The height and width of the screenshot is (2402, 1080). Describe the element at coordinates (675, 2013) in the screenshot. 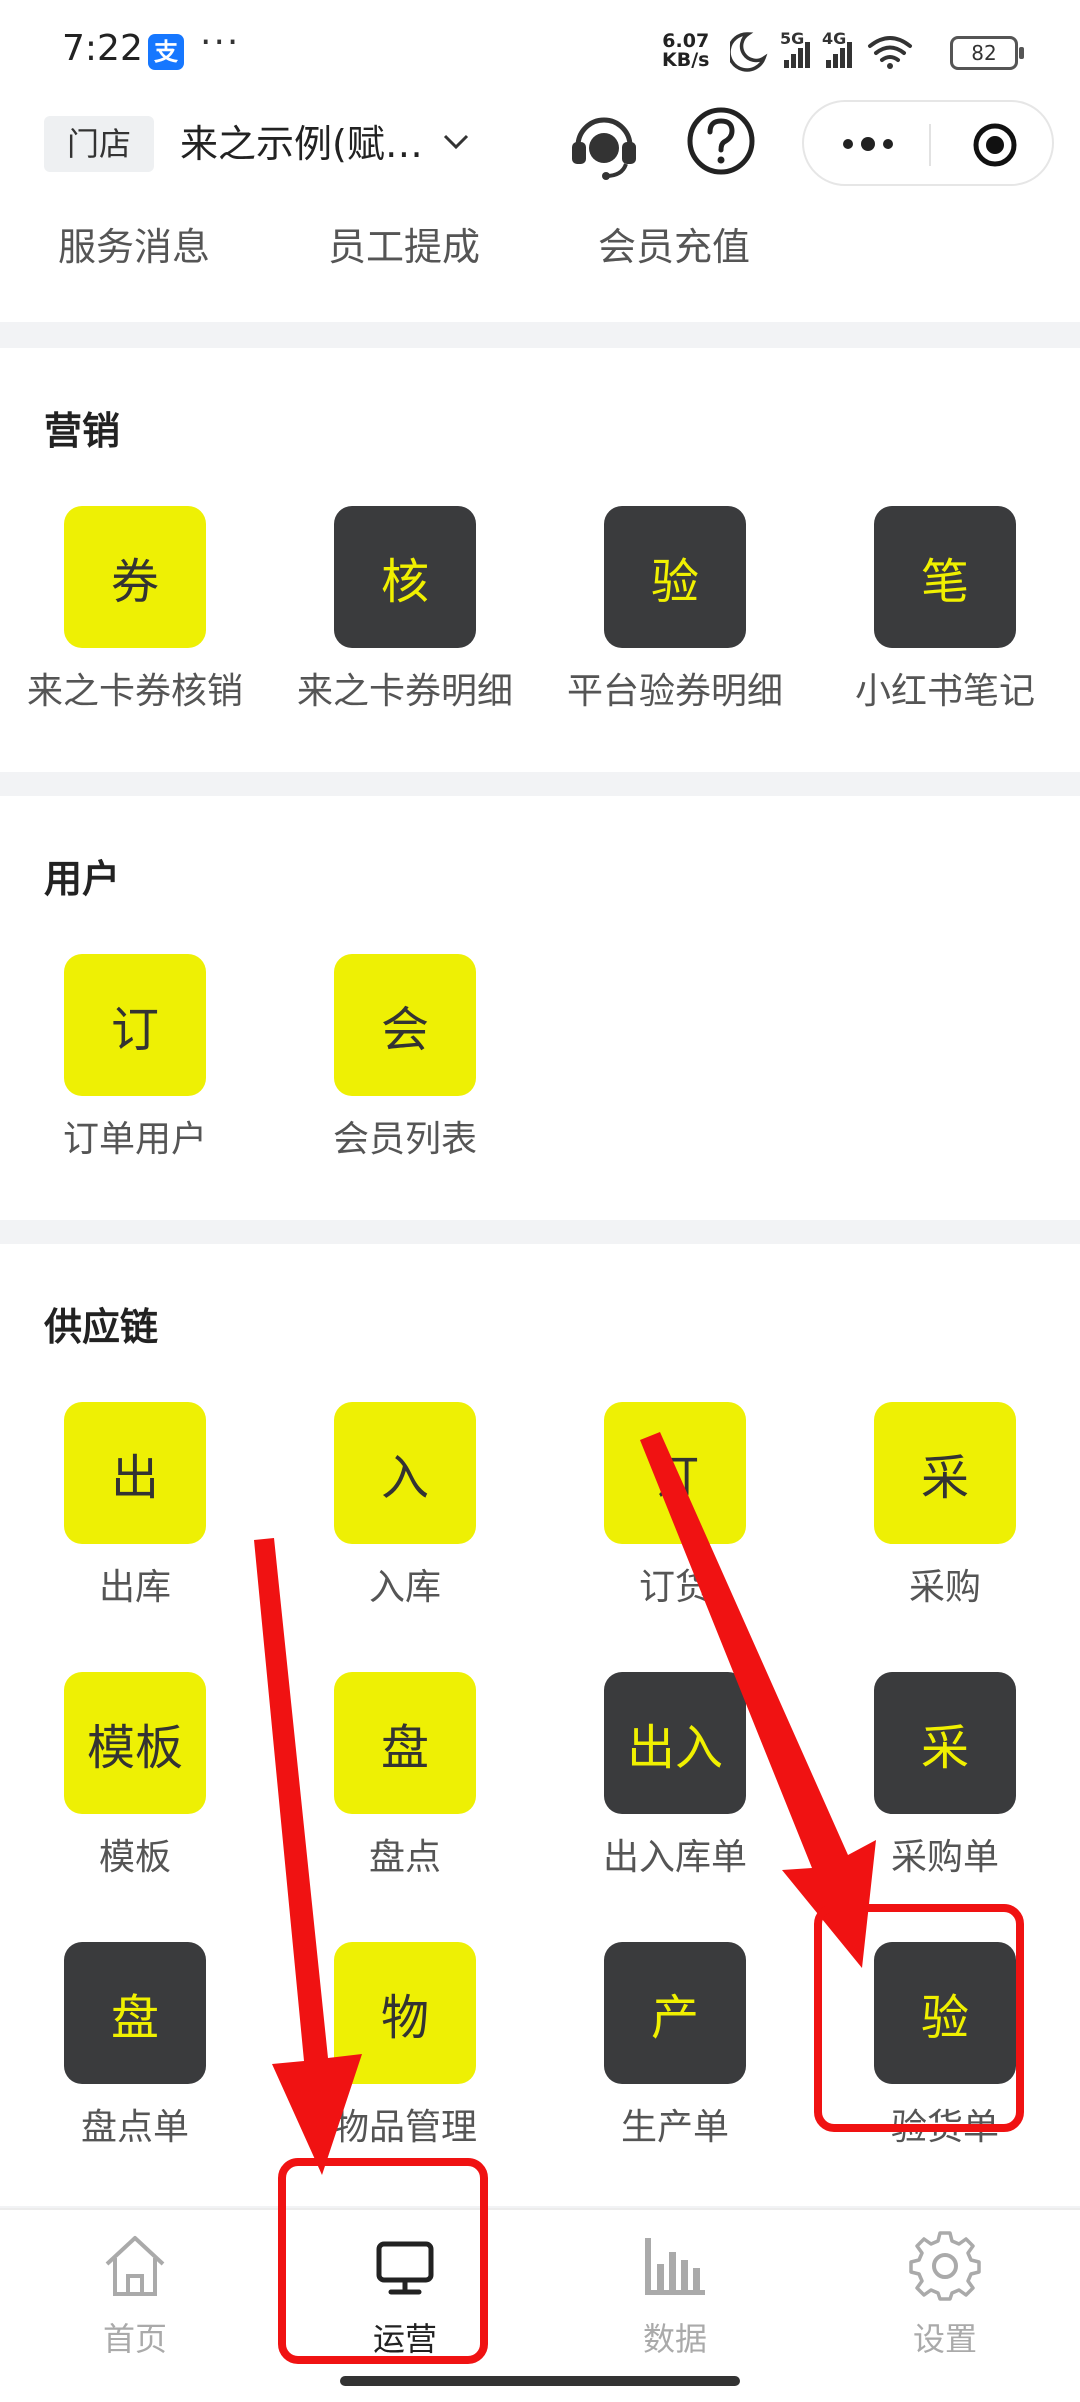

I see `production-icon: 产` at that location.